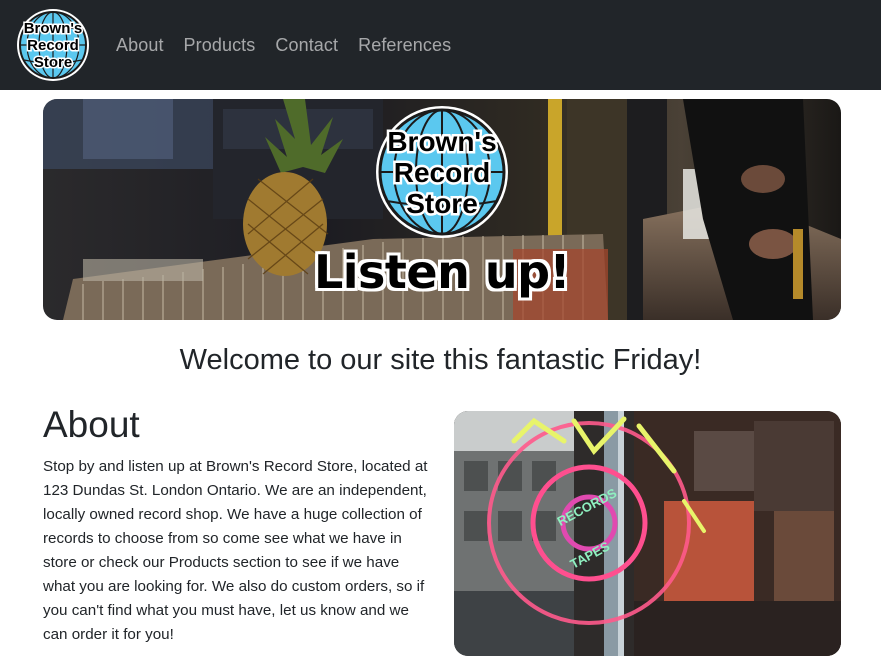 The image size is (881, 663). What do you see at coordinates (220, 45) in the screenshot?
I see `nav-link-products: Products` at bounding box center [220, 45].